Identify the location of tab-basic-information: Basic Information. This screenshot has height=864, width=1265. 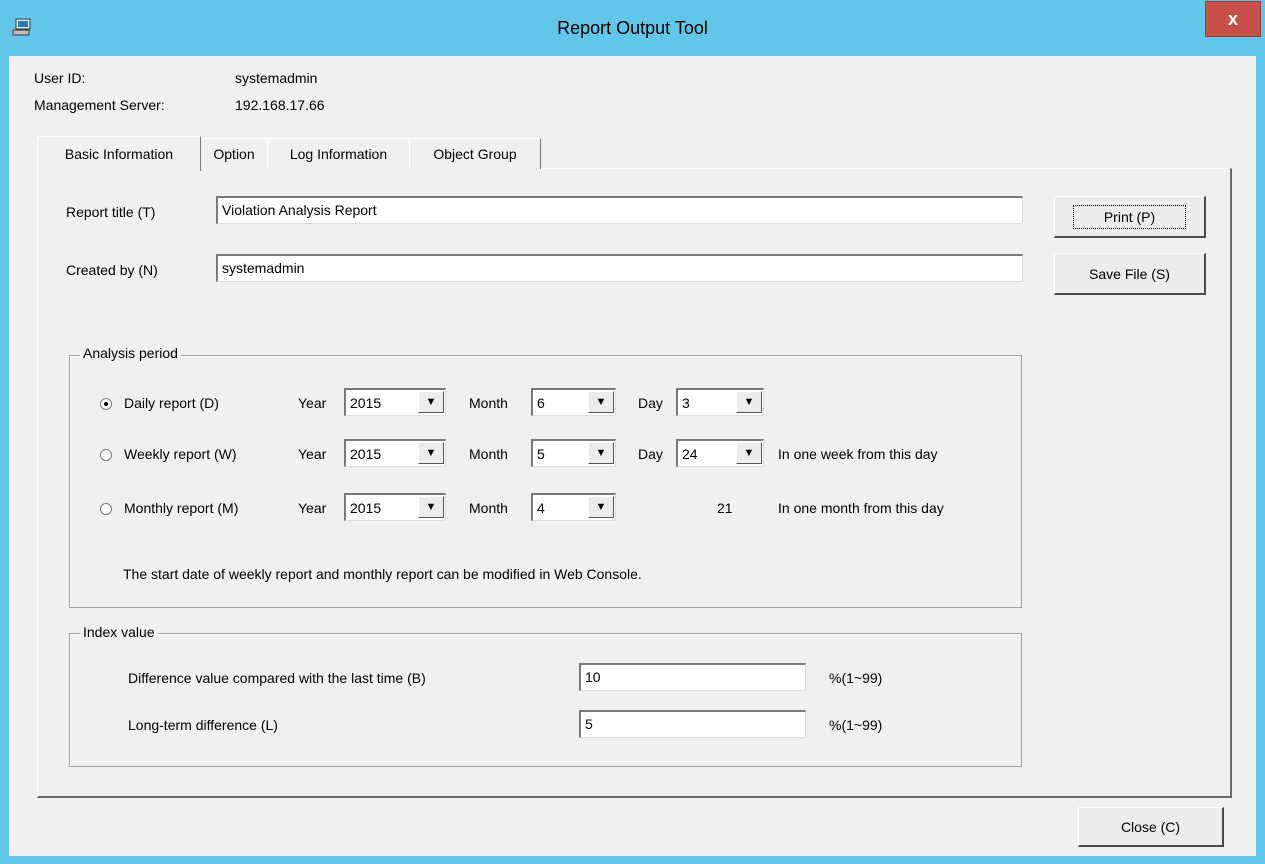
(119, 153).